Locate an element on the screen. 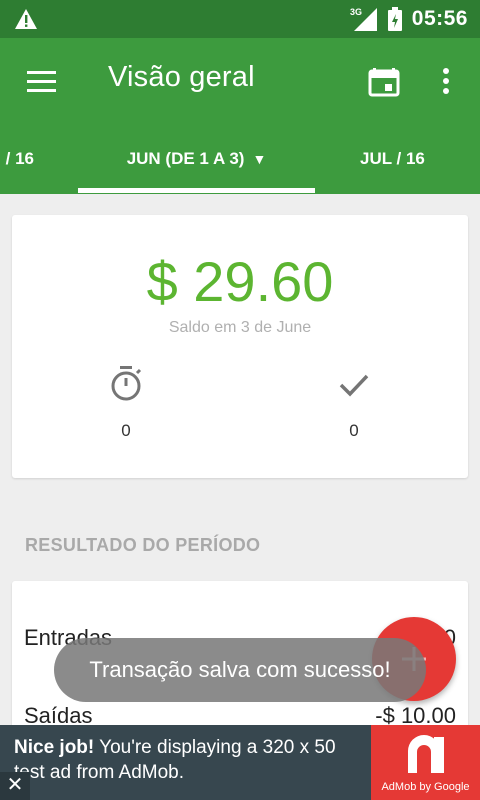 This screenshot has width=480, height=800. completed-count: 0 is located at coordinates (354, 430).